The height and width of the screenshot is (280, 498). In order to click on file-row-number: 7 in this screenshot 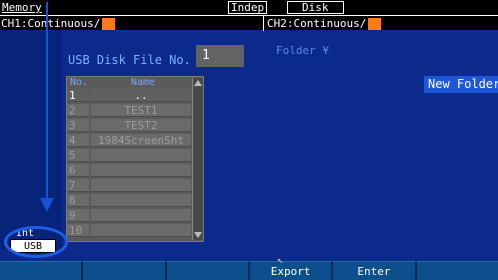, I will do `click(78, 185)`.